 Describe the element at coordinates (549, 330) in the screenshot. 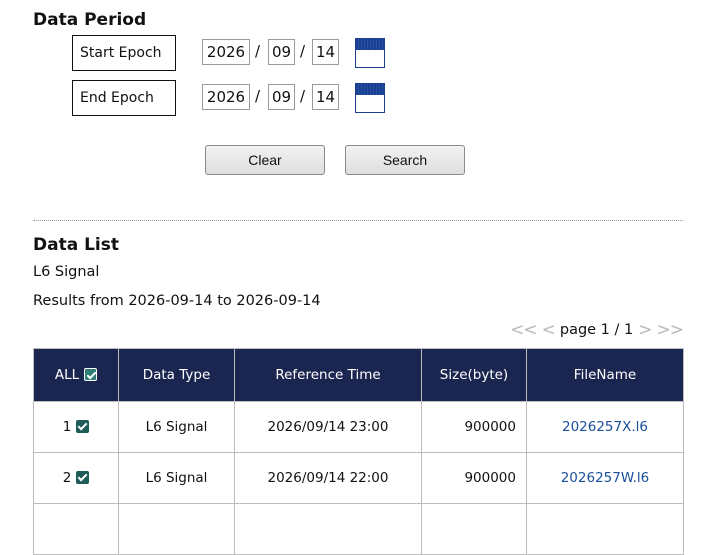

I see `prev-page-icon: <` at that location.